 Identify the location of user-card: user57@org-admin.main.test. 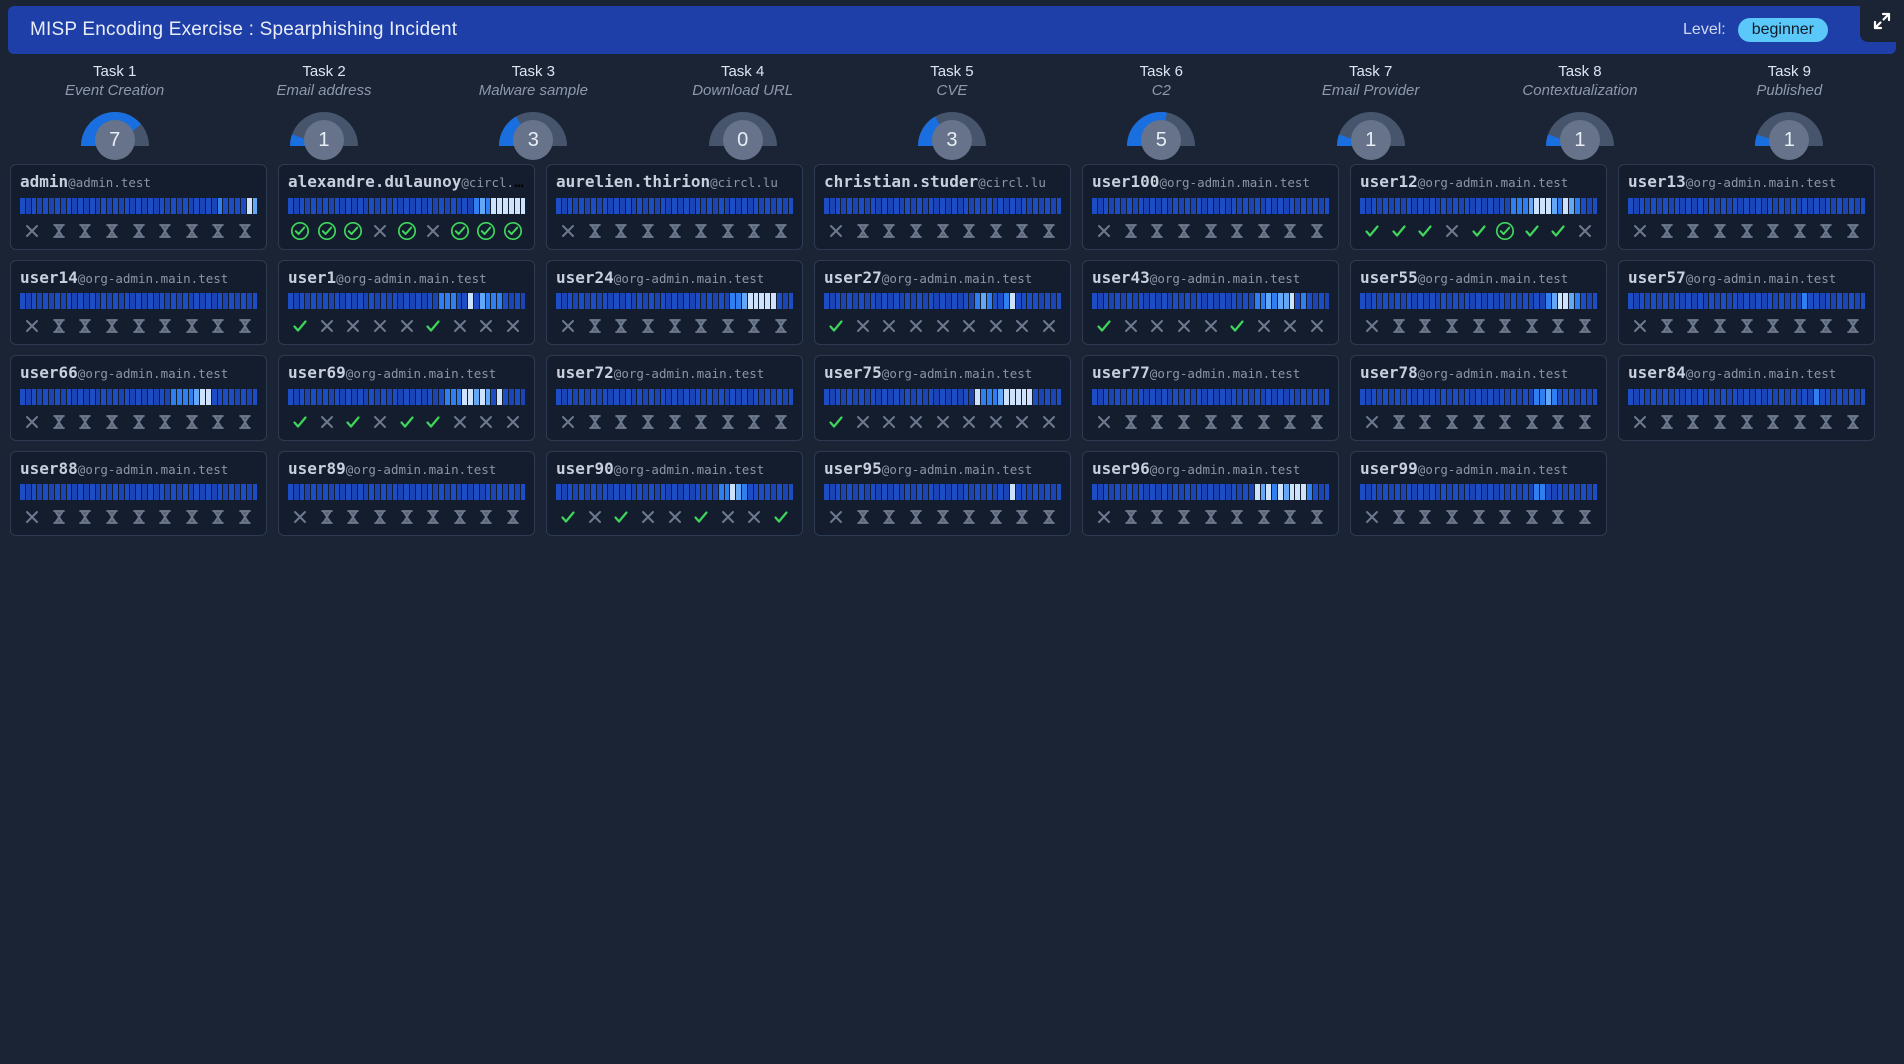
(1746, 302).